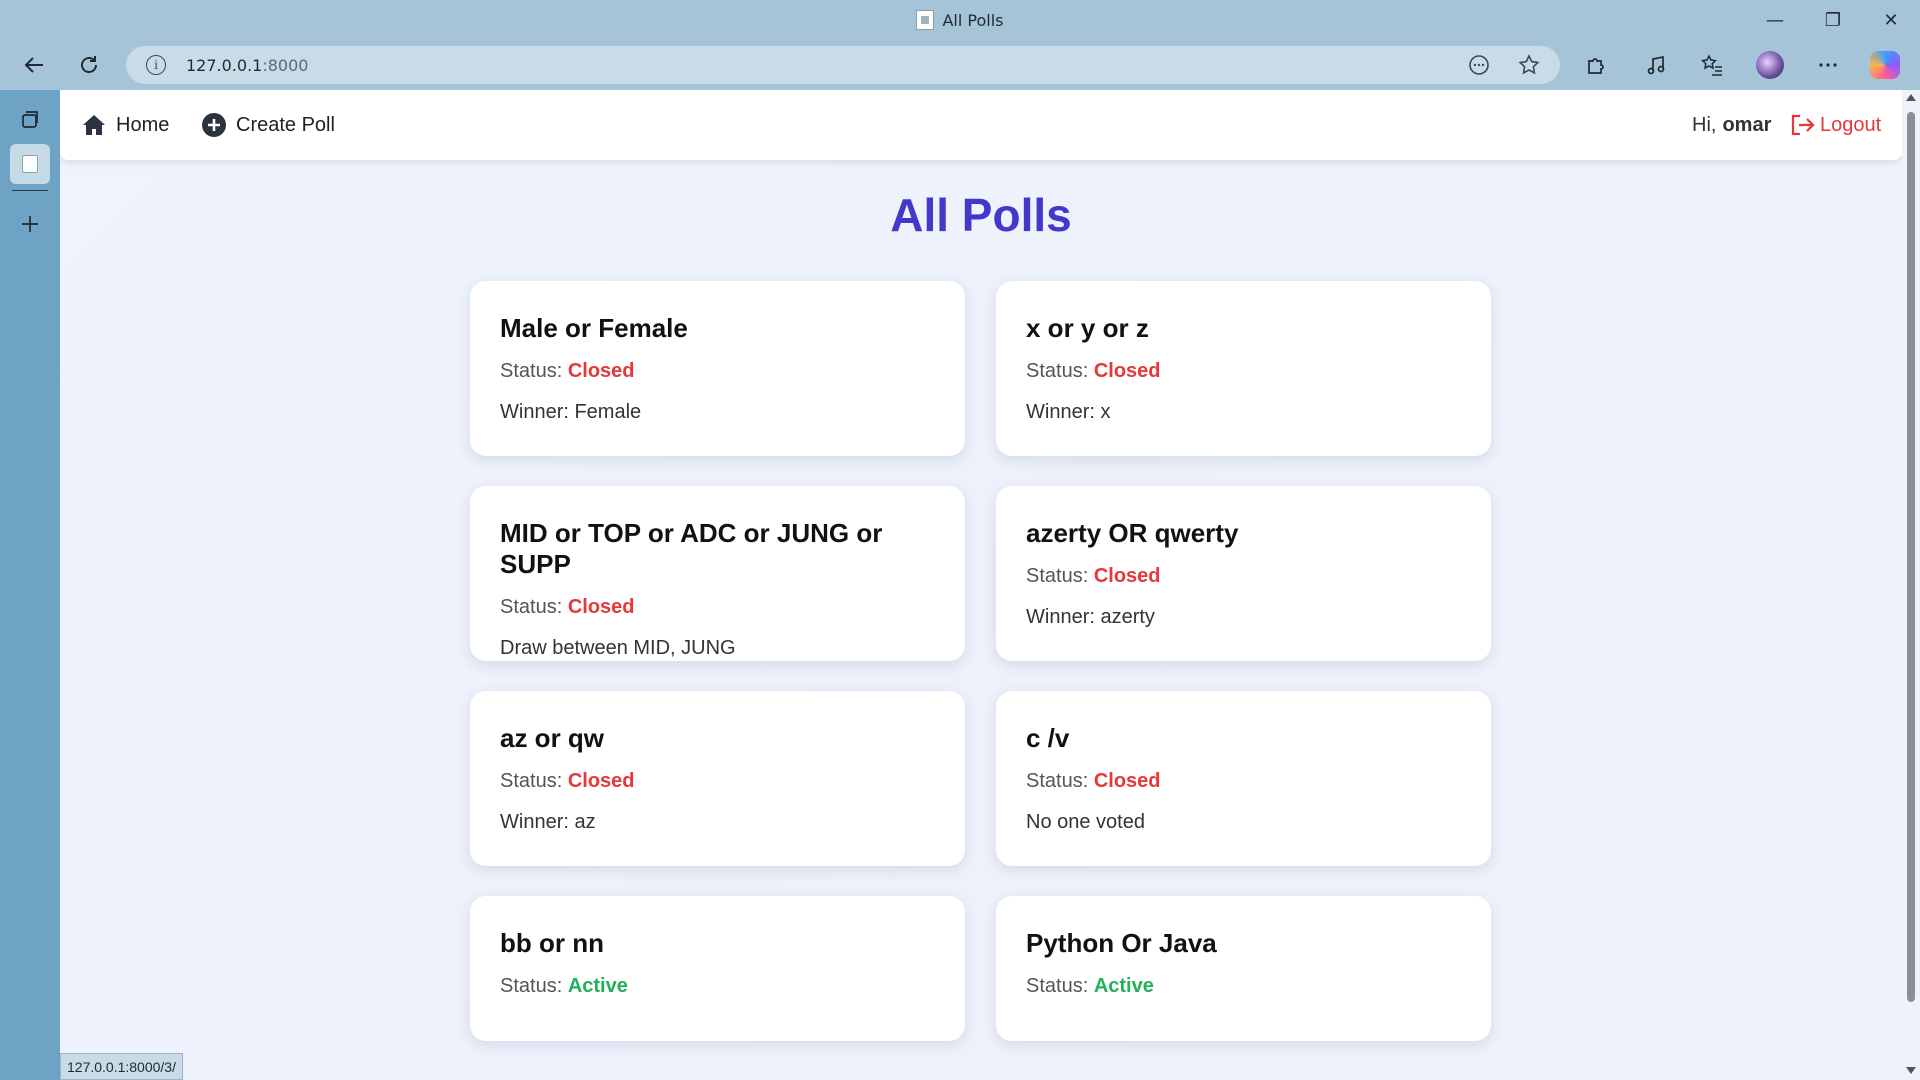 The image size is (1920, 1080). I want to click on poll-title: Python Or Java, so click(1121, 943).